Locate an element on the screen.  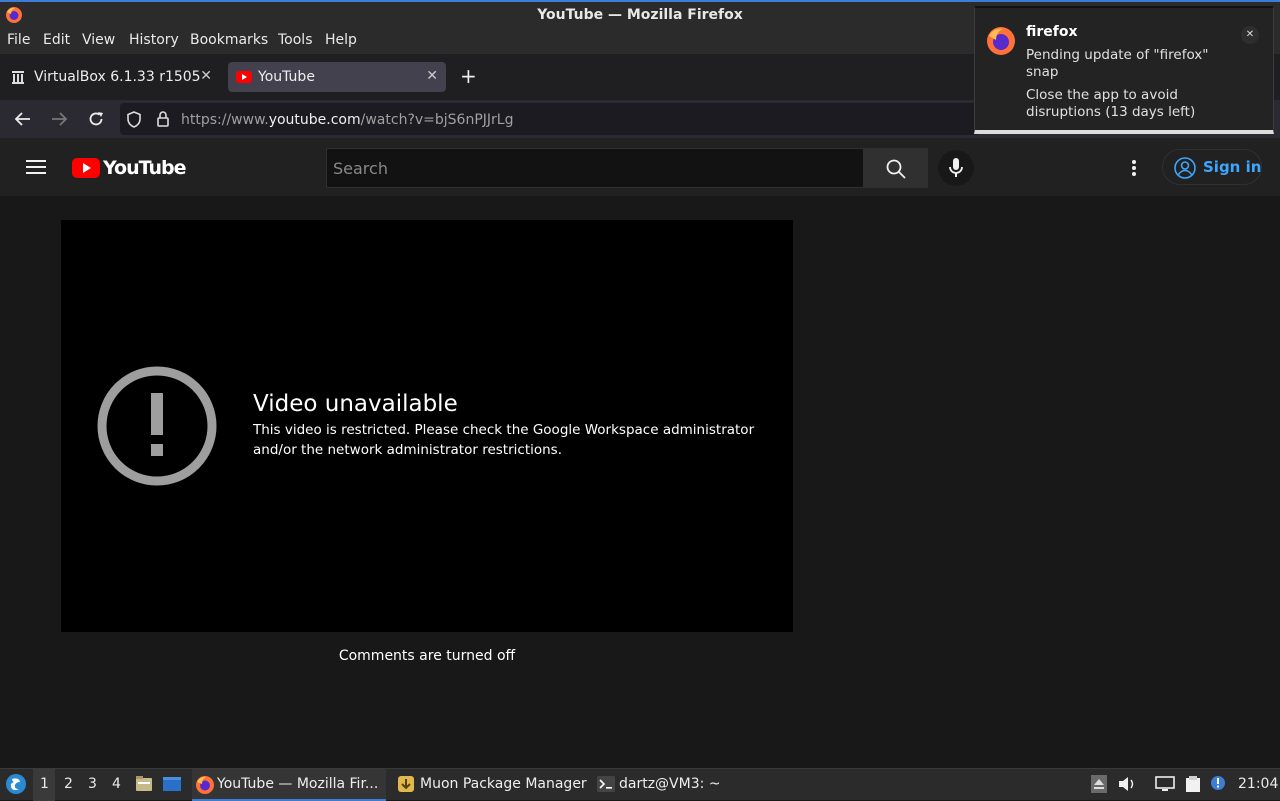
start-menu-icon is located at coordinates (16, 784).